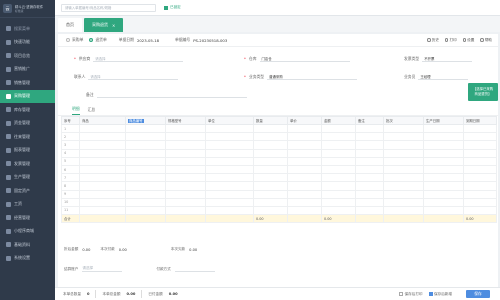 The image size is (500, 300). What do you see at coordinates (98, 40) in the screenshot?
I see `radio-return: 退货单` at bounding box center [98, 40].